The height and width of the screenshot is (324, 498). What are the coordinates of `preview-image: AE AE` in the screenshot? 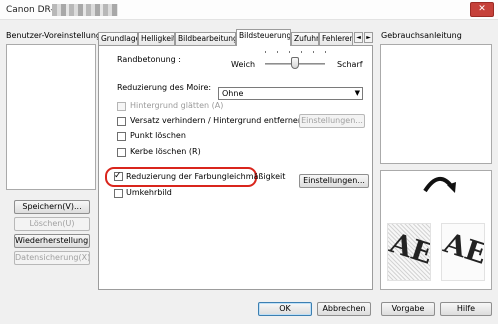 It's located at (436, 230).